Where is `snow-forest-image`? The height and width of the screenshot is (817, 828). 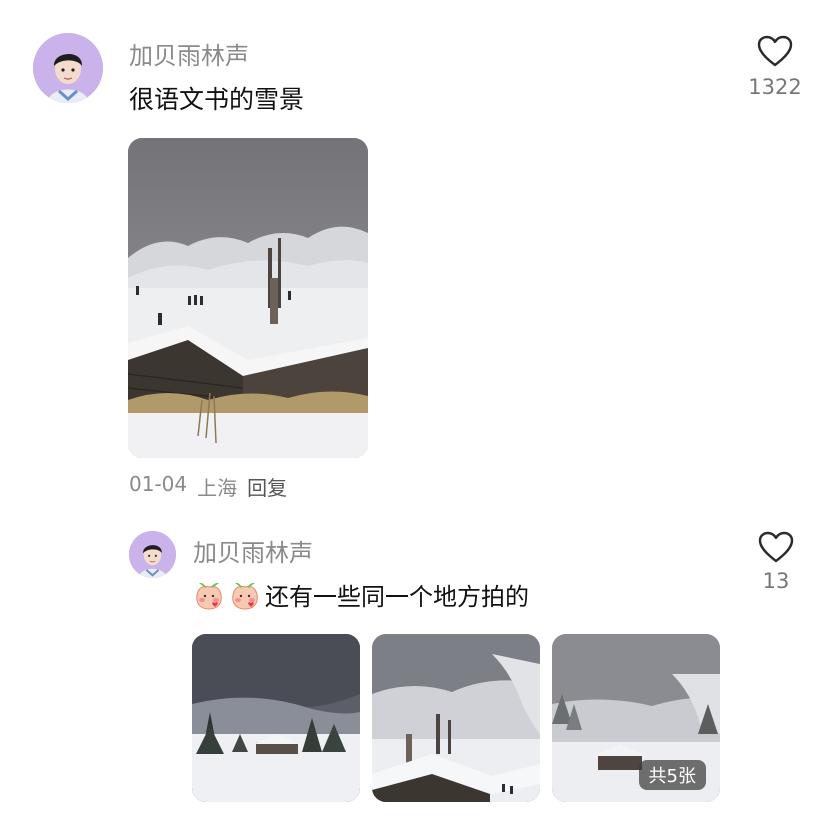 snow-forest-image is located at coordinates (276, 718).